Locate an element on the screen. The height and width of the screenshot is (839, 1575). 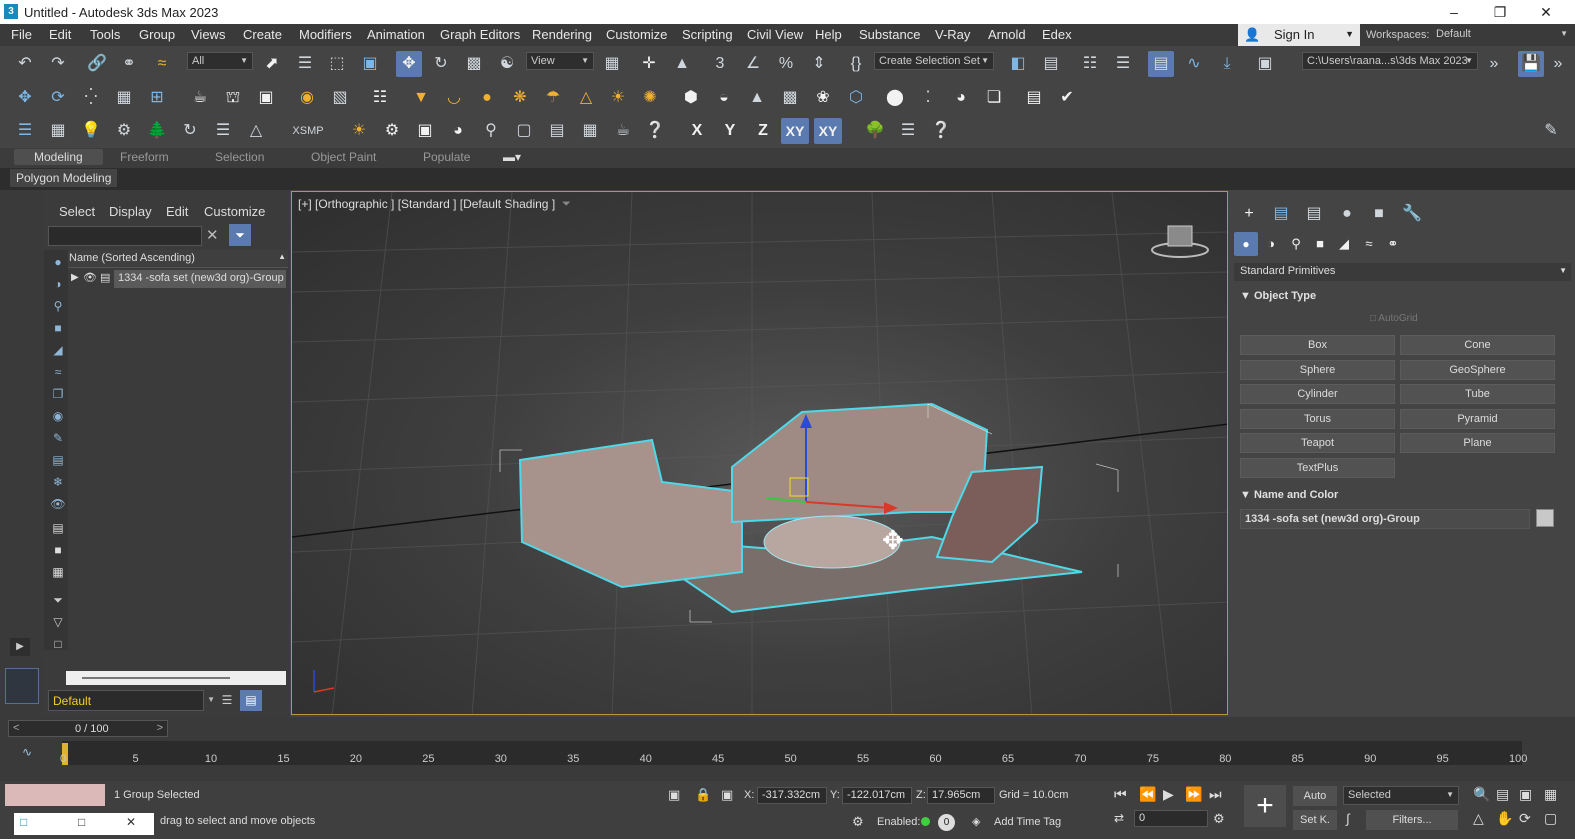
geometry-filter-icon: ● is located at coordinates (58, 262).